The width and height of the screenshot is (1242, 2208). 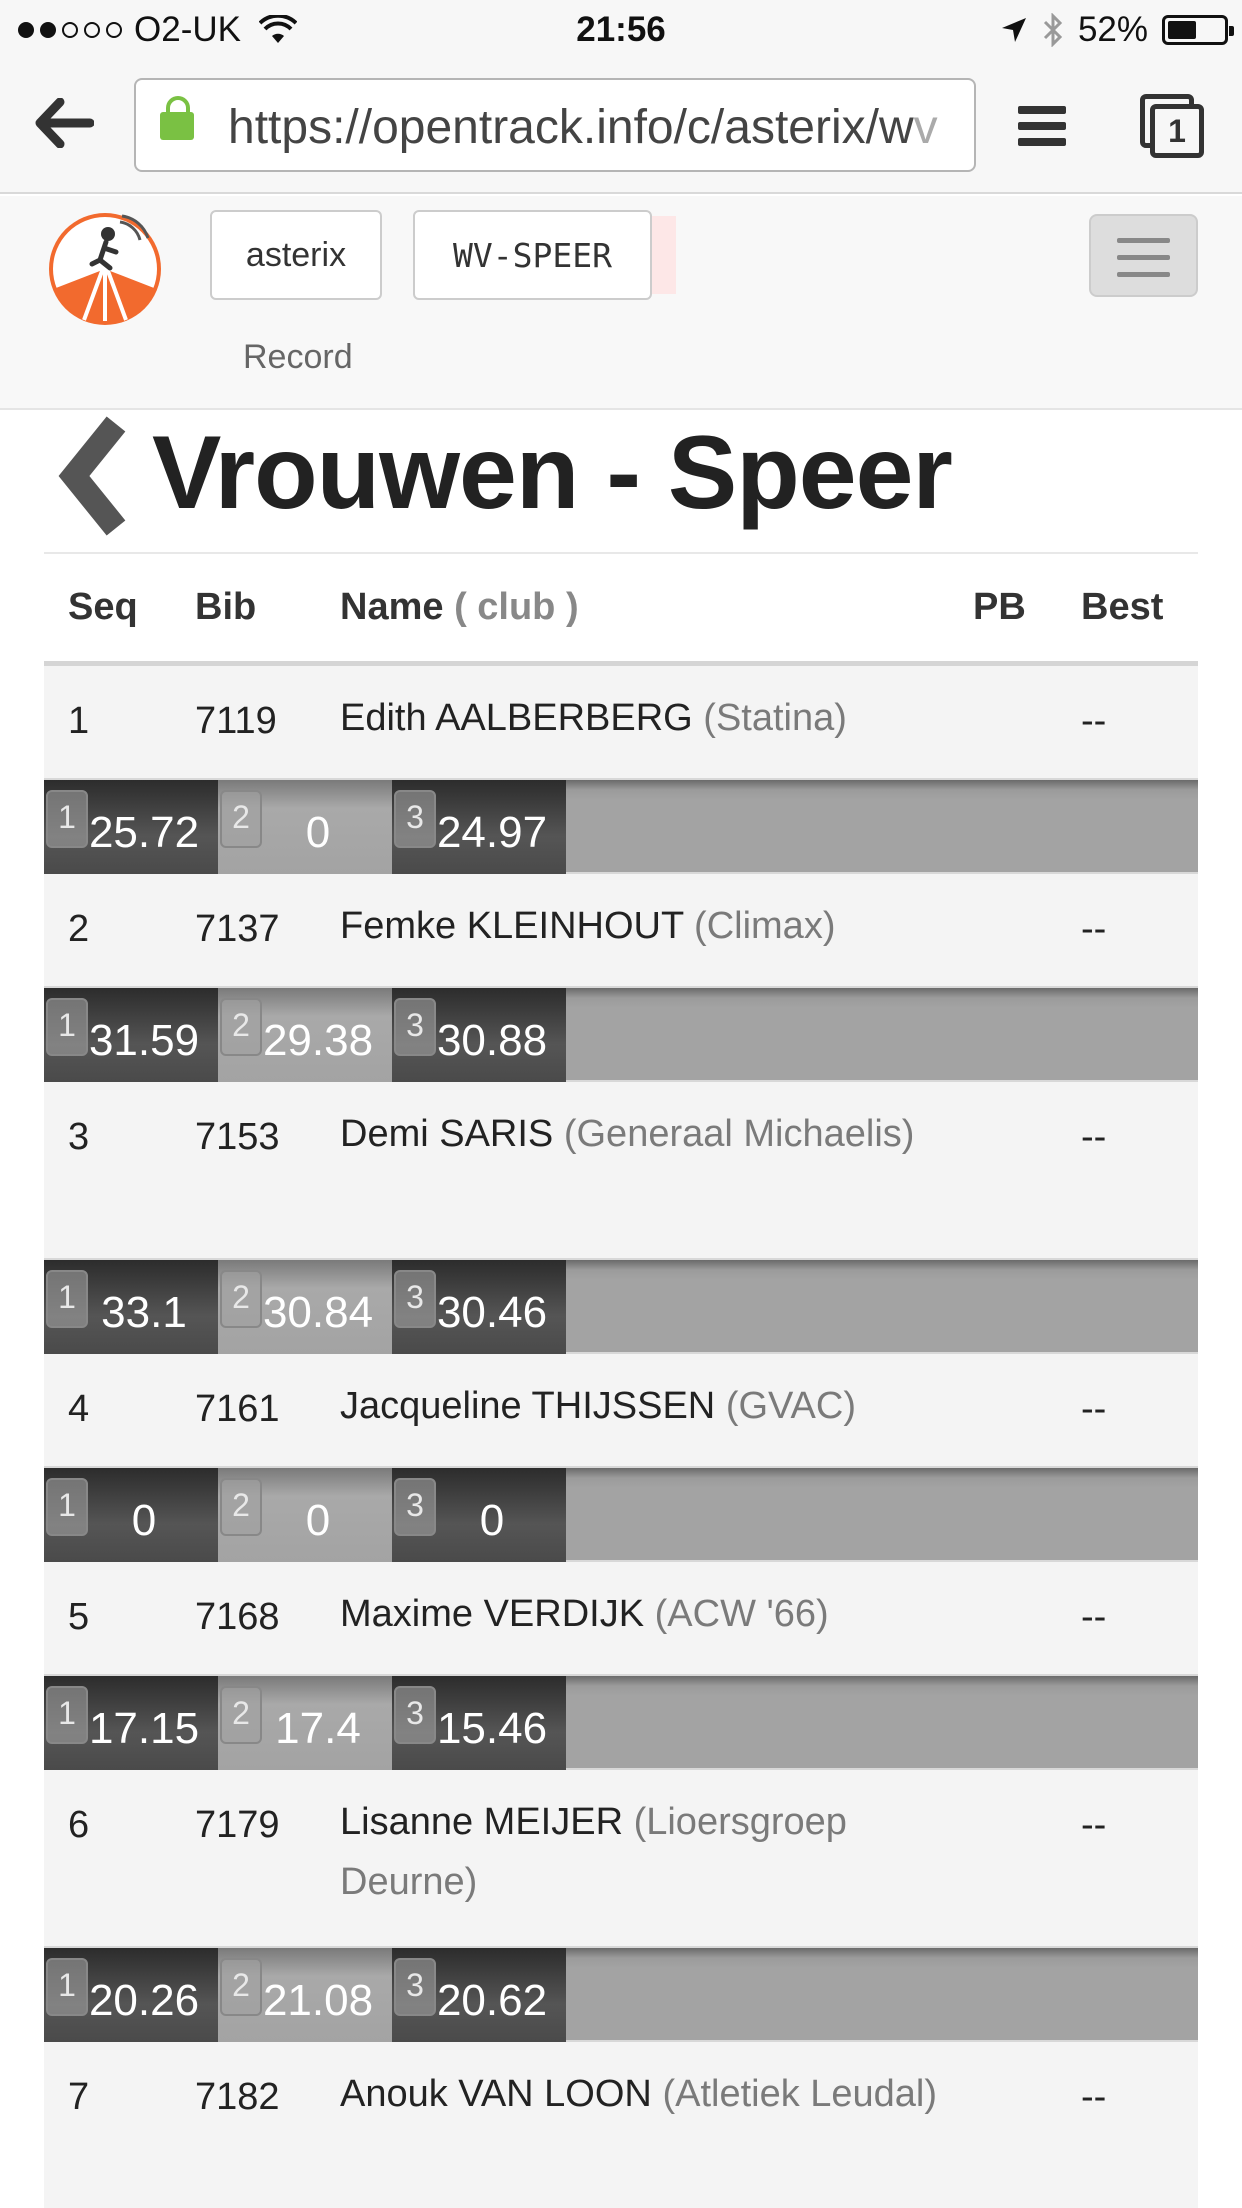 I want to click on record-link: Record, so click(x=298, y=357).